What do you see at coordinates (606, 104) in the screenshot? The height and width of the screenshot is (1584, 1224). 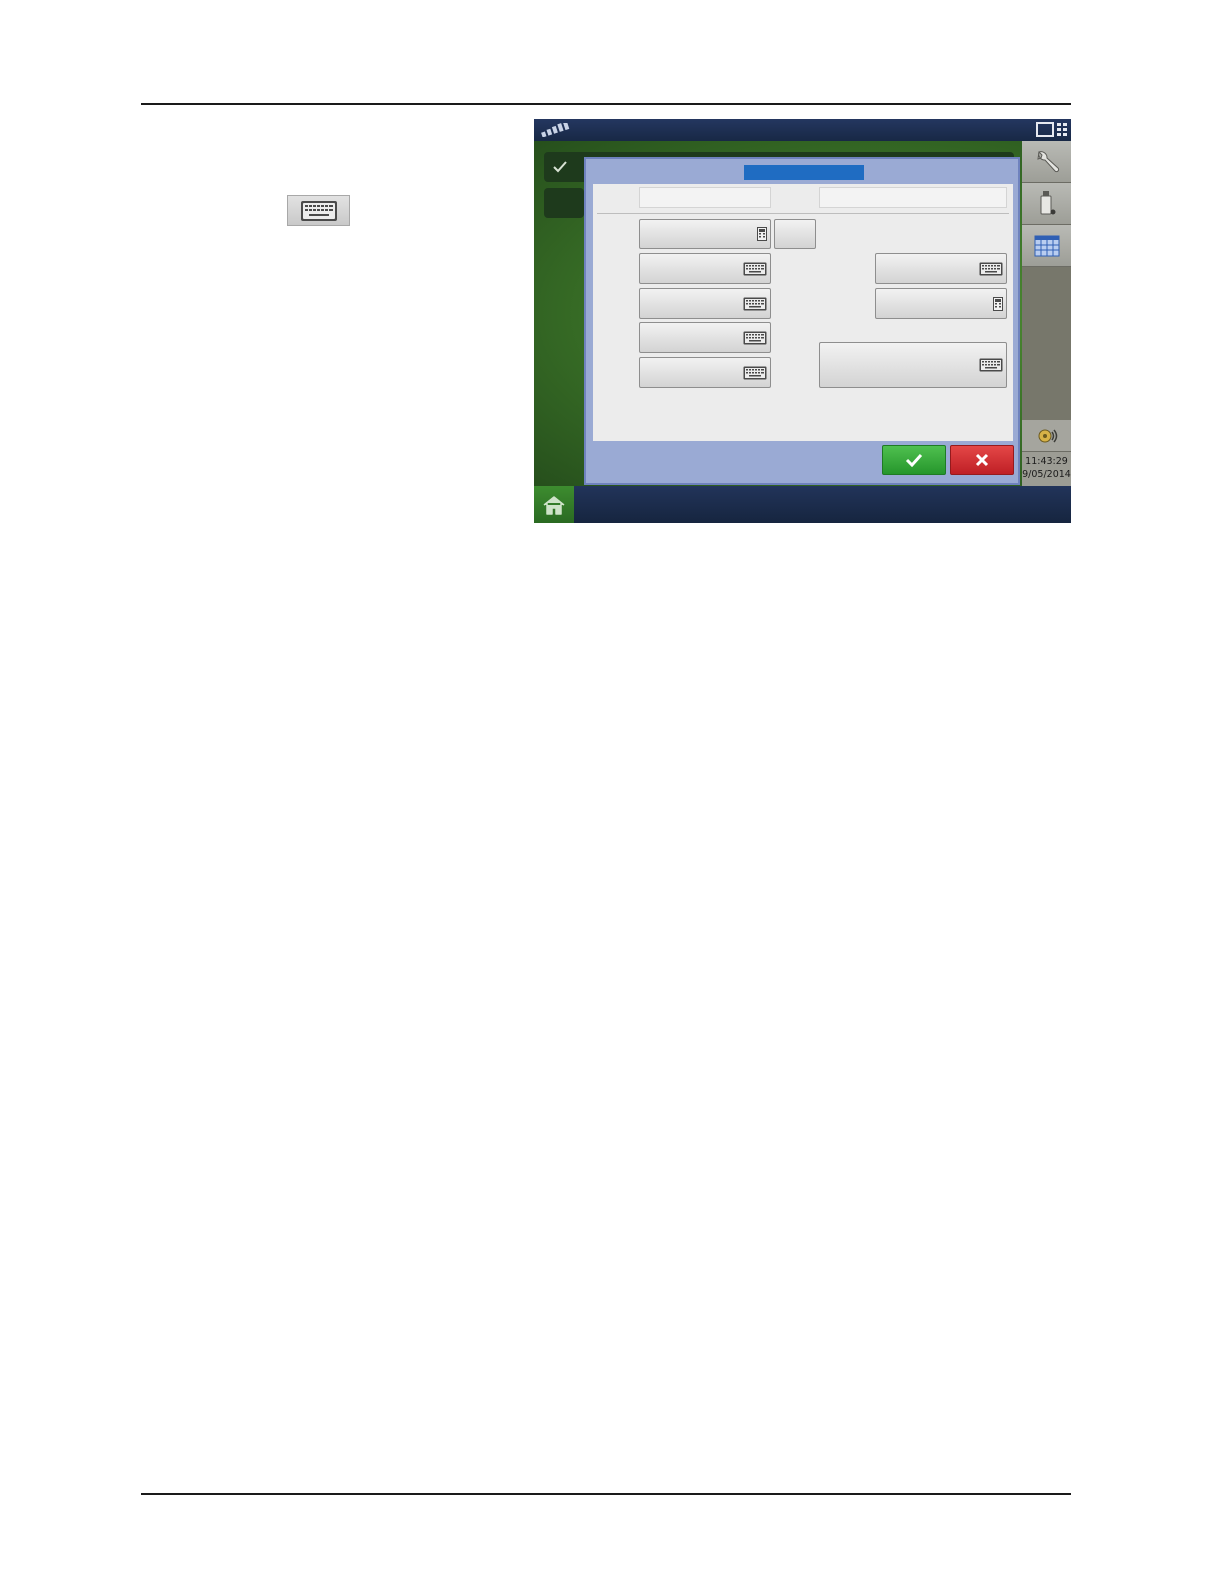 I see `header-rule` at bounding box center [606, 104].